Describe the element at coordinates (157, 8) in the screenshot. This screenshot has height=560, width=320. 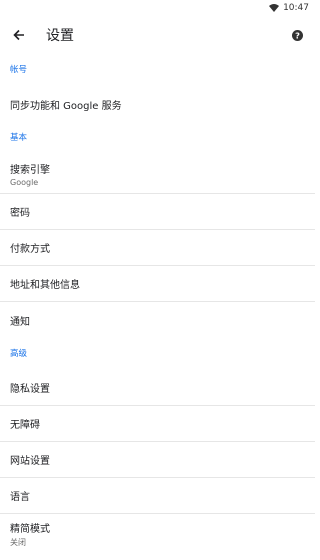
I see `status-bar: 10:47` at that location.